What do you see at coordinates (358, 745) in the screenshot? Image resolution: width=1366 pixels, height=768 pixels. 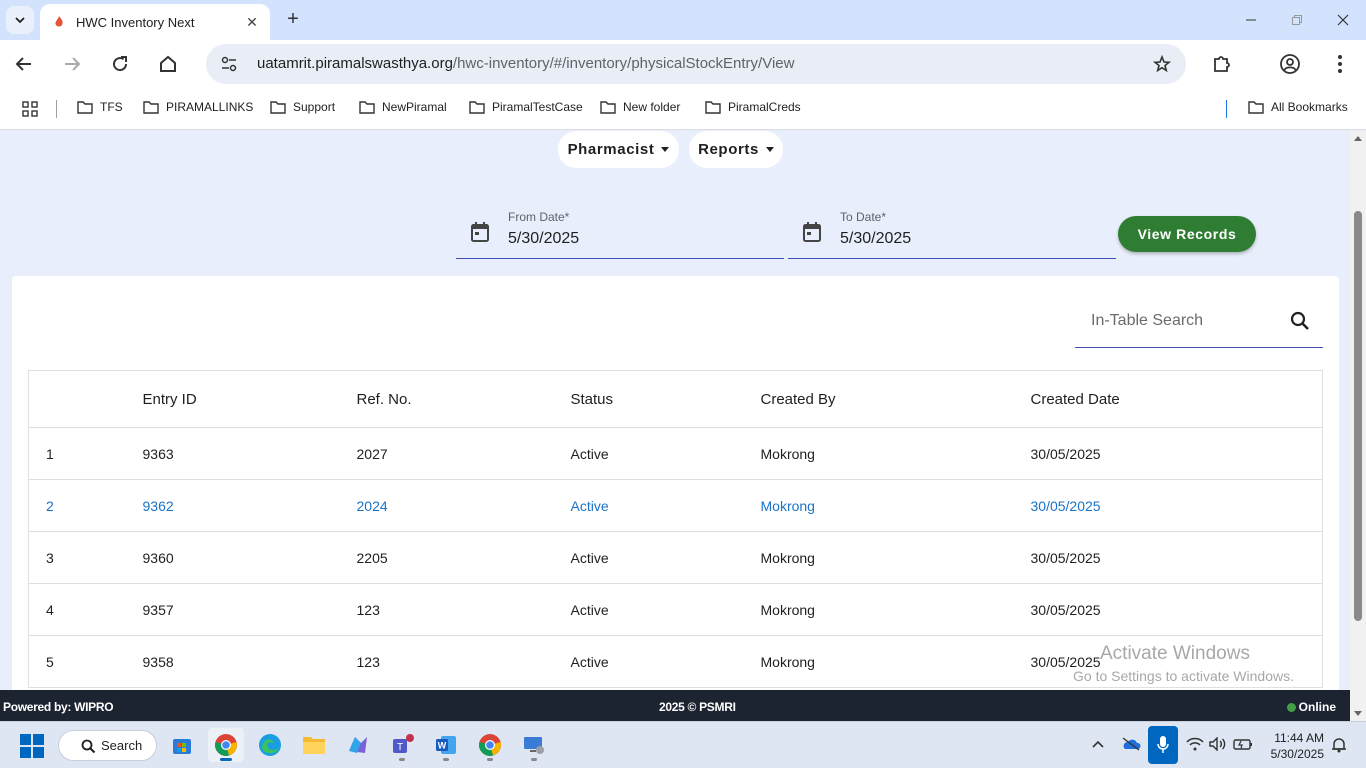 I see `m365-app-button` at bounding box center [358, 745].